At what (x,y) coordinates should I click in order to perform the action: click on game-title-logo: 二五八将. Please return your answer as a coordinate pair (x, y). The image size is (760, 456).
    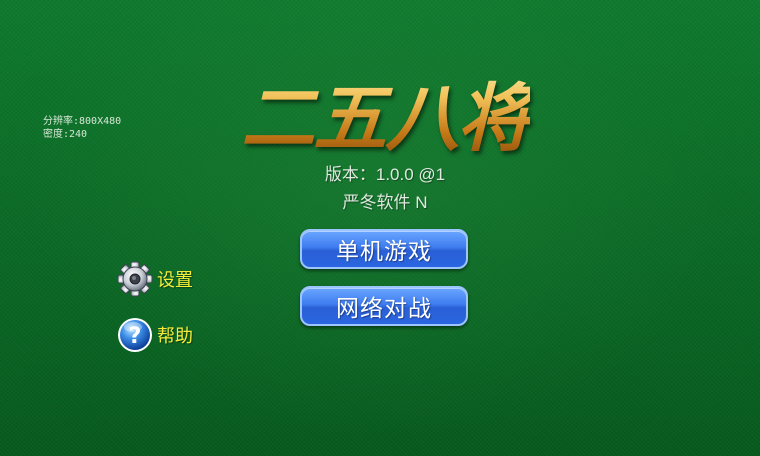
    Looking at the image, I should click on (385, 112).